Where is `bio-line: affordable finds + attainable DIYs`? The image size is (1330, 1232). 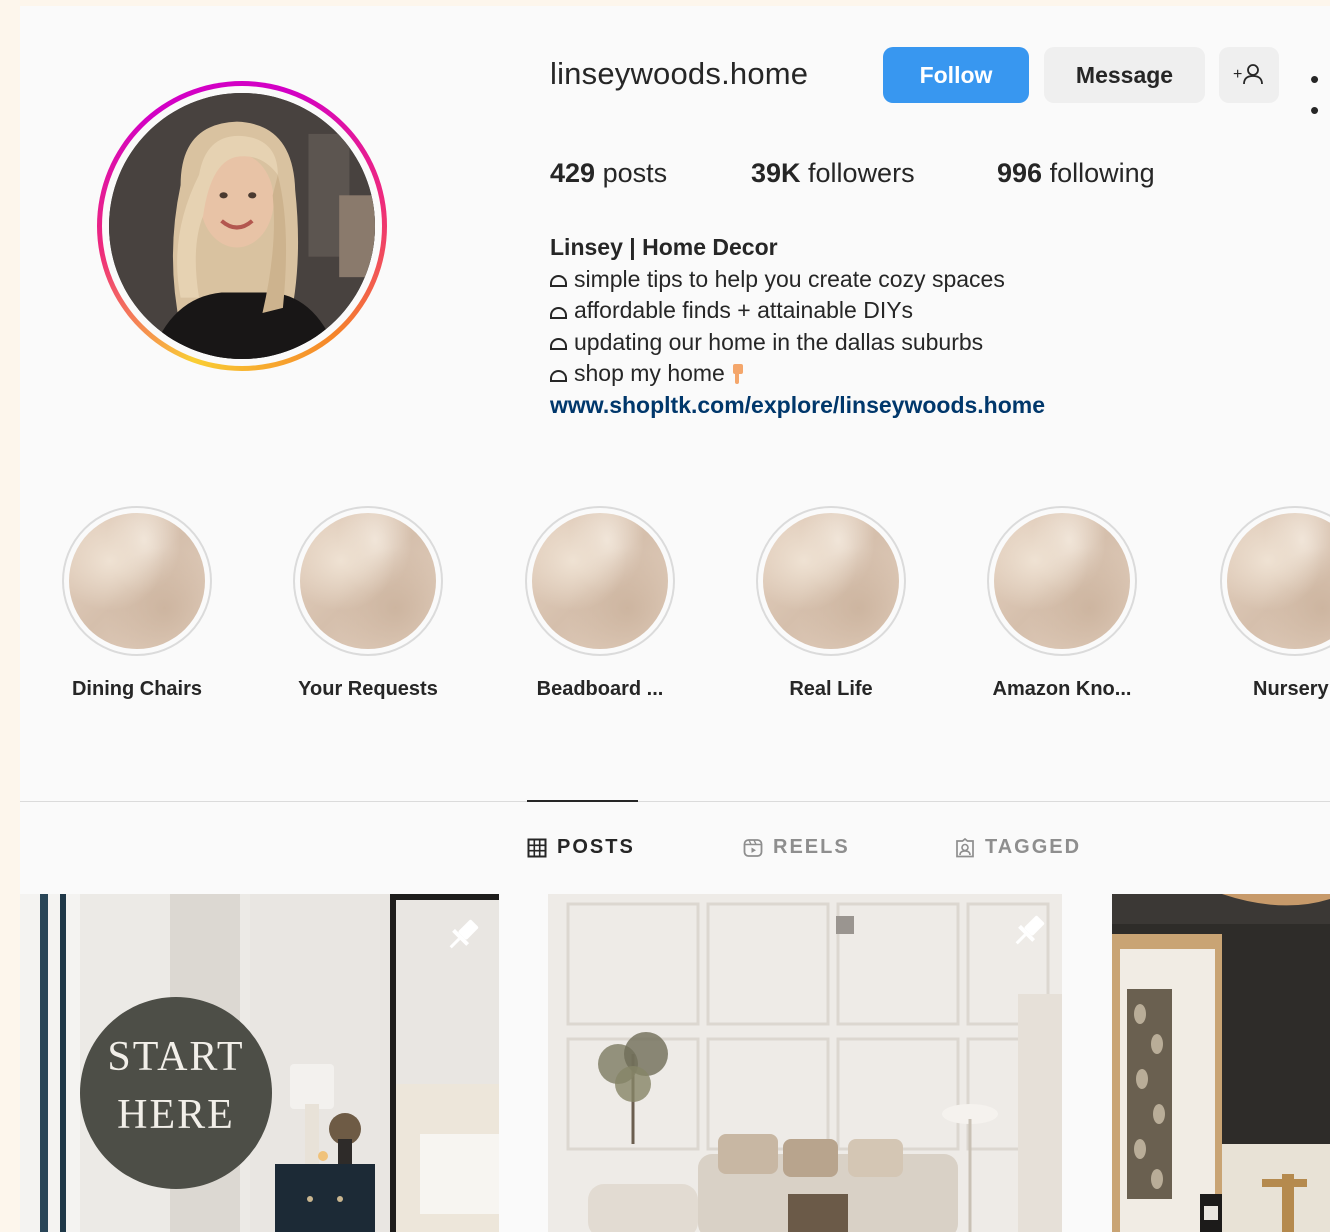
bio-line: affordable finds + attainable DIYs is located at coordinates (797, 311).